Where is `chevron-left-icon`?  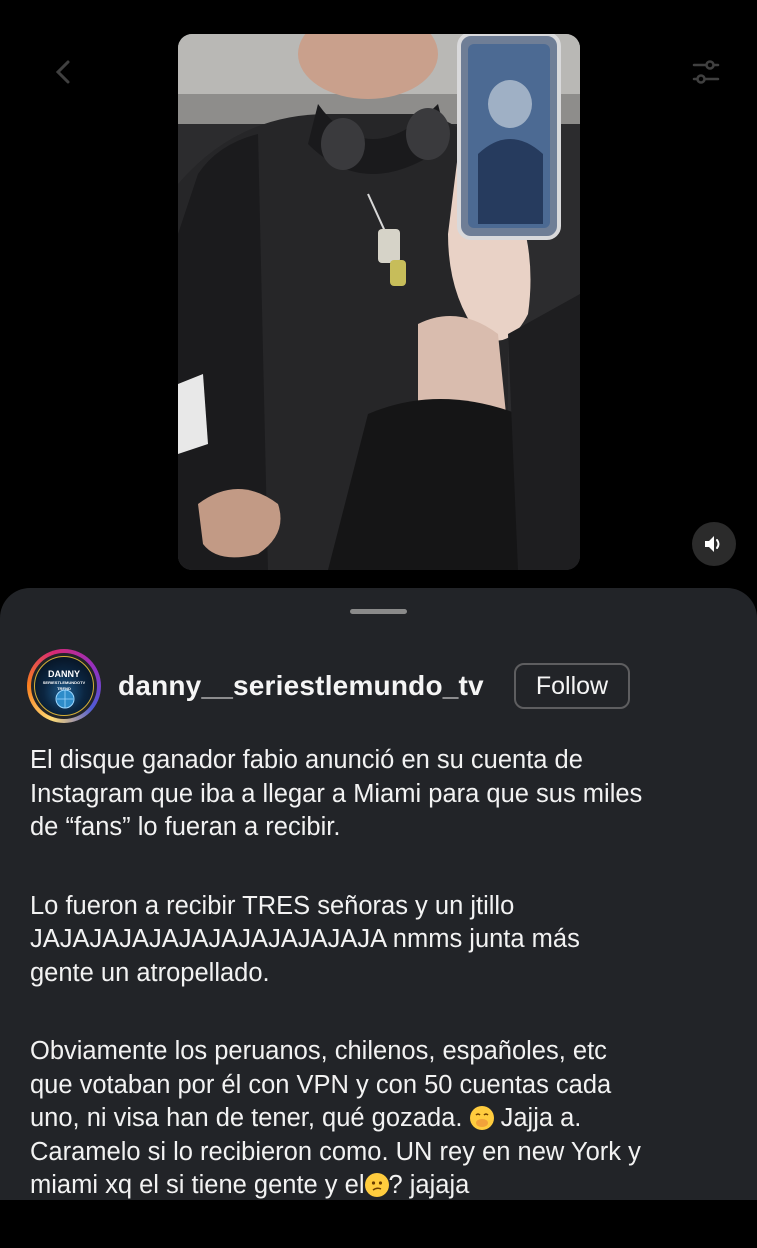
chevron-left-icon is located at coordinates (64, 72).